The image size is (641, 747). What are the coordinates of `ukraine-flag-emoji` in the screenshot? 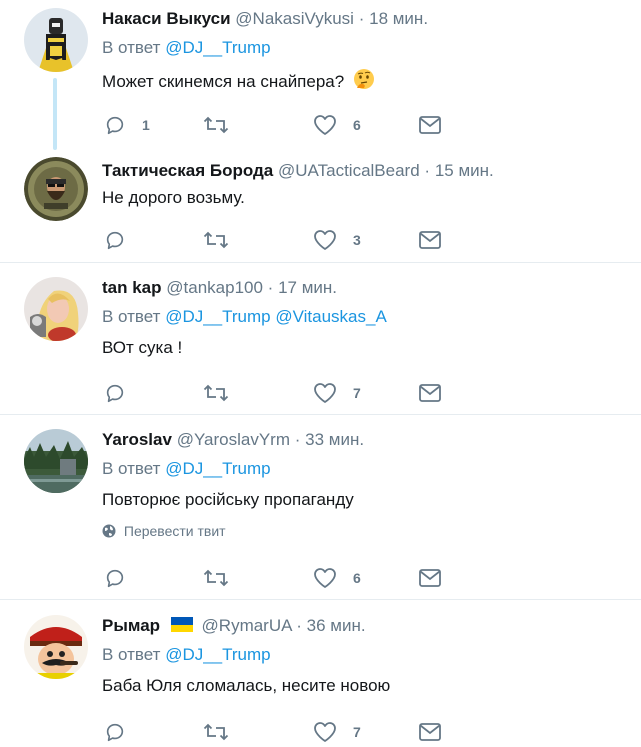 It's located at (181, 624).